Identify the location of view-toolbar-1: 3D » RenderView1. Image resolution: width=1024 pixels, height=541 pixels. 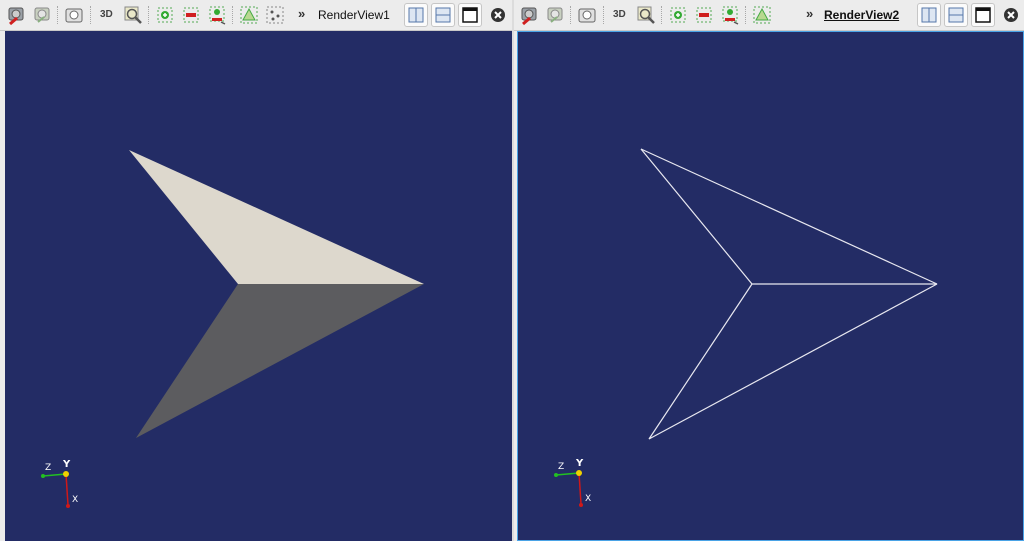
(256, 15).